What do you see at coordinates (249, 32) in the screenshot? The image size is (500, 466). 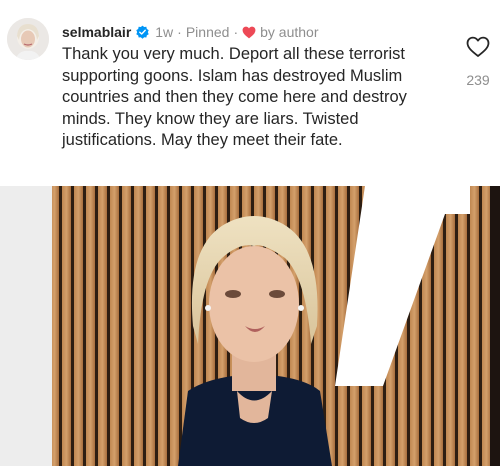 I see `heart-filled-icon` at bounding box center [249, 32].